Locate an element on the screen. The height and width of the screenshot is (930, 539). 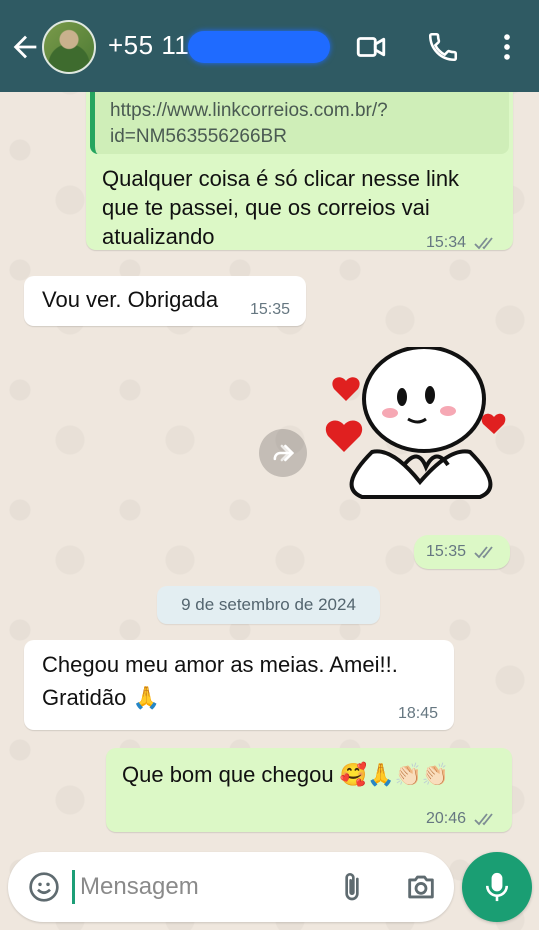
camera-icon is located at coordinates (421, 887).